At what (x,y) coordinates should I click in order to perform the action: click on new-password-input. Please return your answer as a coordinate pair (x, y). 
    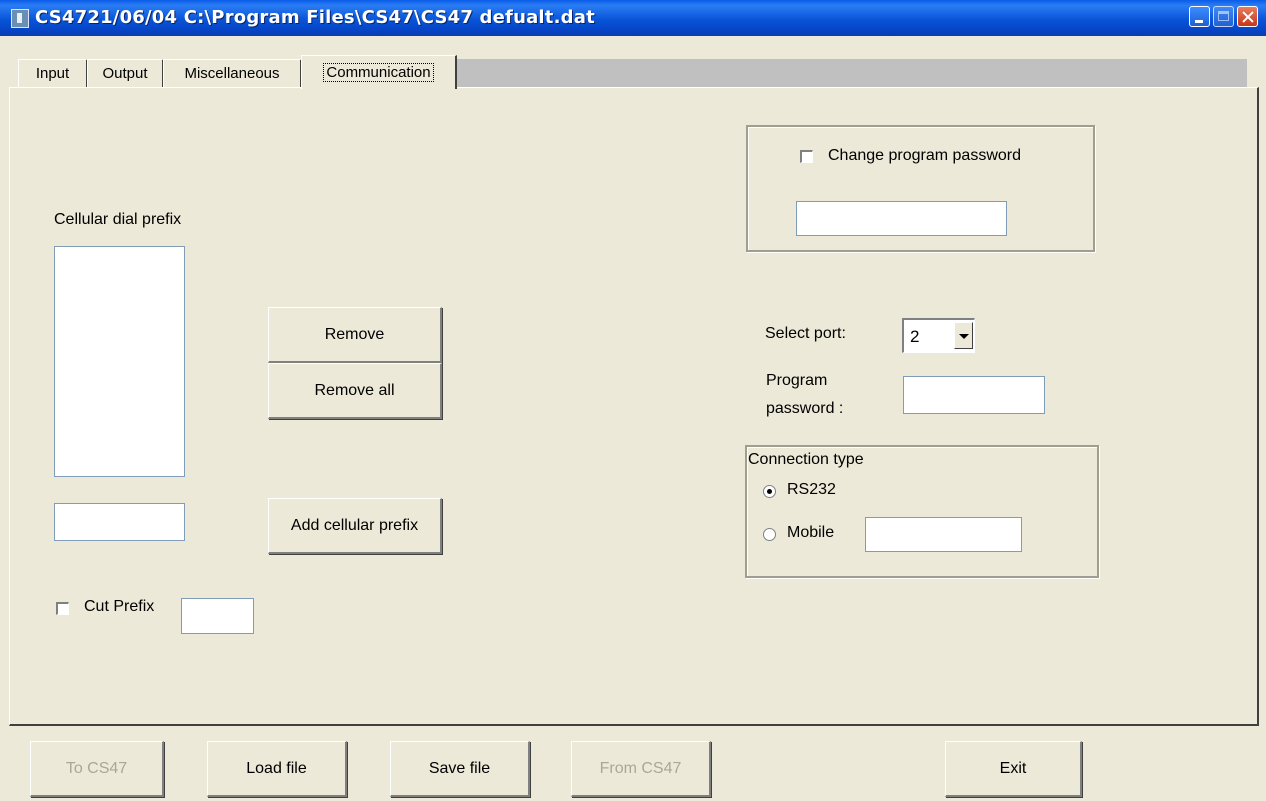
    Looking at the image, I should click on (901, 218).